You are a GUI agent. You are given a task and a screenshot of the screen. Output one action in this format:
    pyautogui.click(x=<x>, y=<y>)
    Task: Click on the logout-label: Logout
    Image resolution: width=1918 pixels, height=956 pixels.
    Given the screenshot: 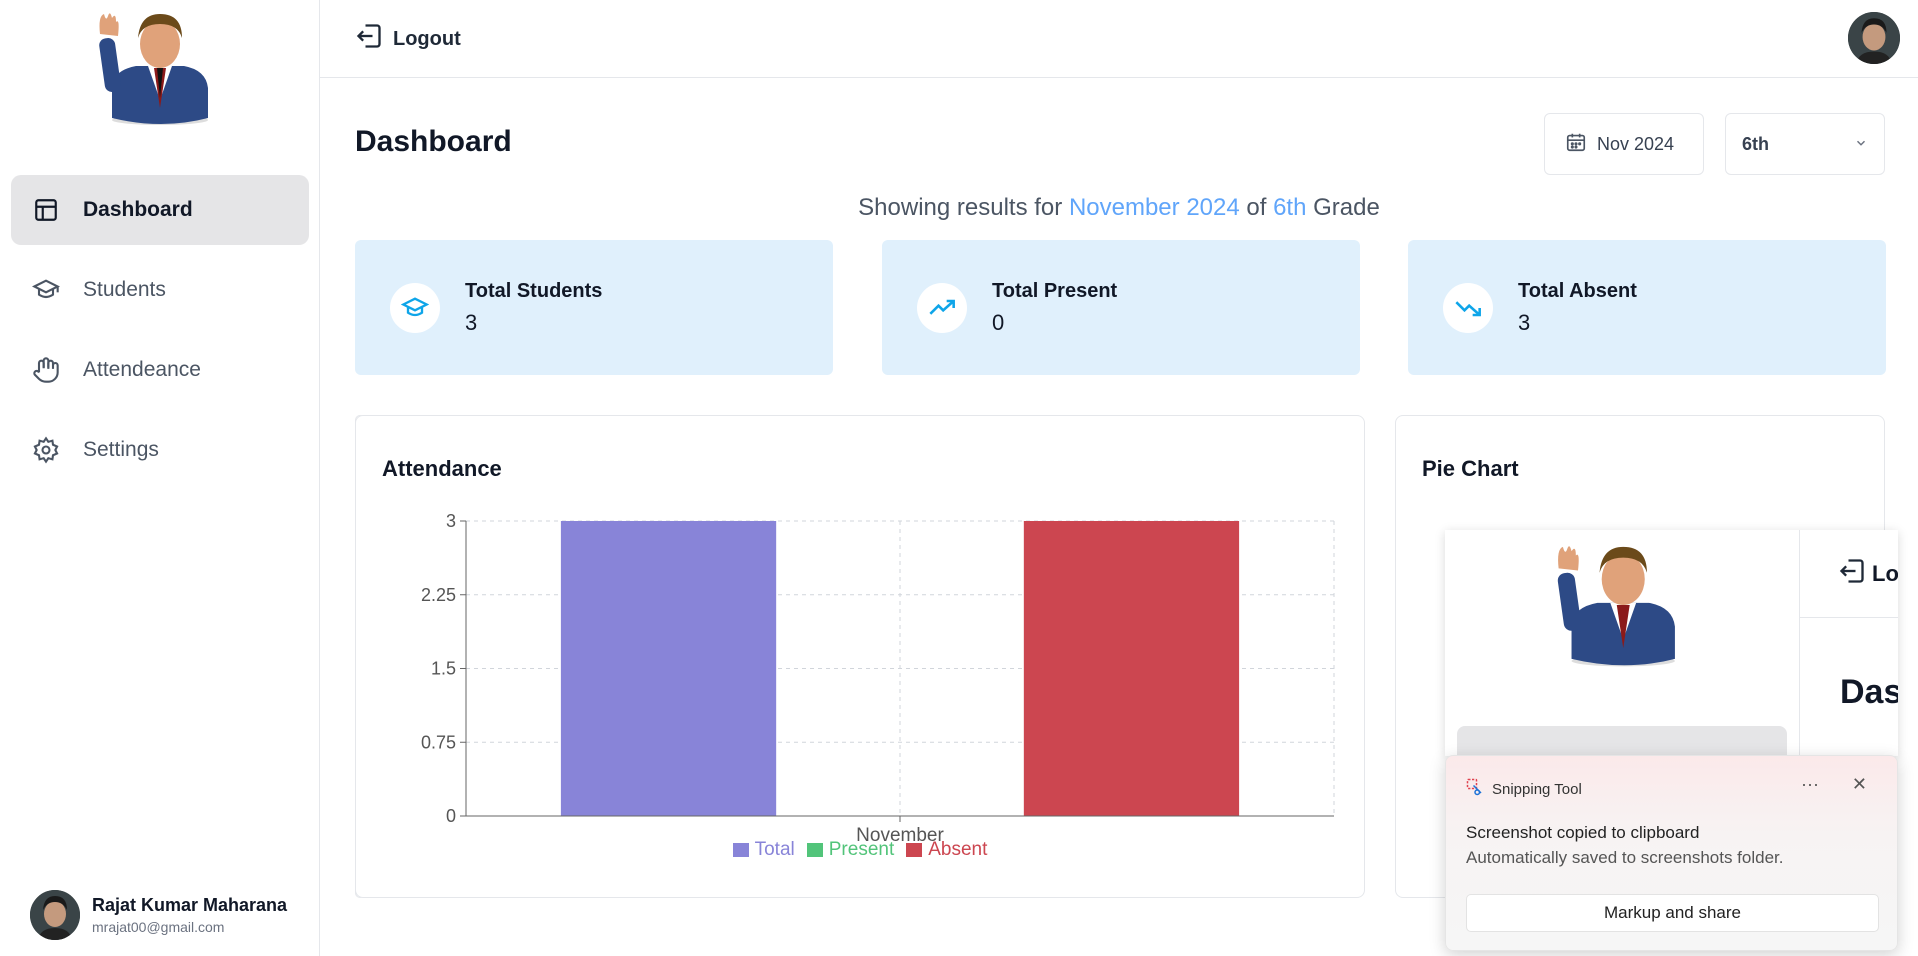 What is the action you would take?
    pyautogui.click(x=427, y=38)
    